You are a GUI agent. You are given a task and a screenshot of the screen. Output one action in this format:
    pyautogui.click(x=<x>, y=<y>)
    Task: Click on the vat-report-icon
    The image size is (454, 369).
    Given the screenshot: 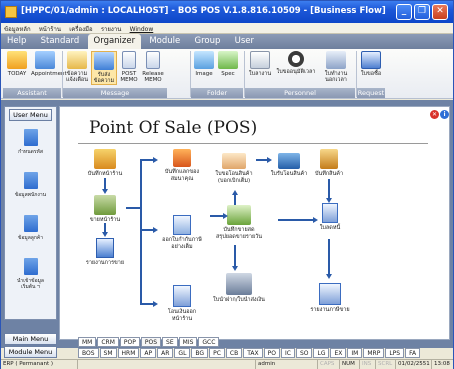 What is the action you would take?
    pyautogui.click(x=330, y=294)
    